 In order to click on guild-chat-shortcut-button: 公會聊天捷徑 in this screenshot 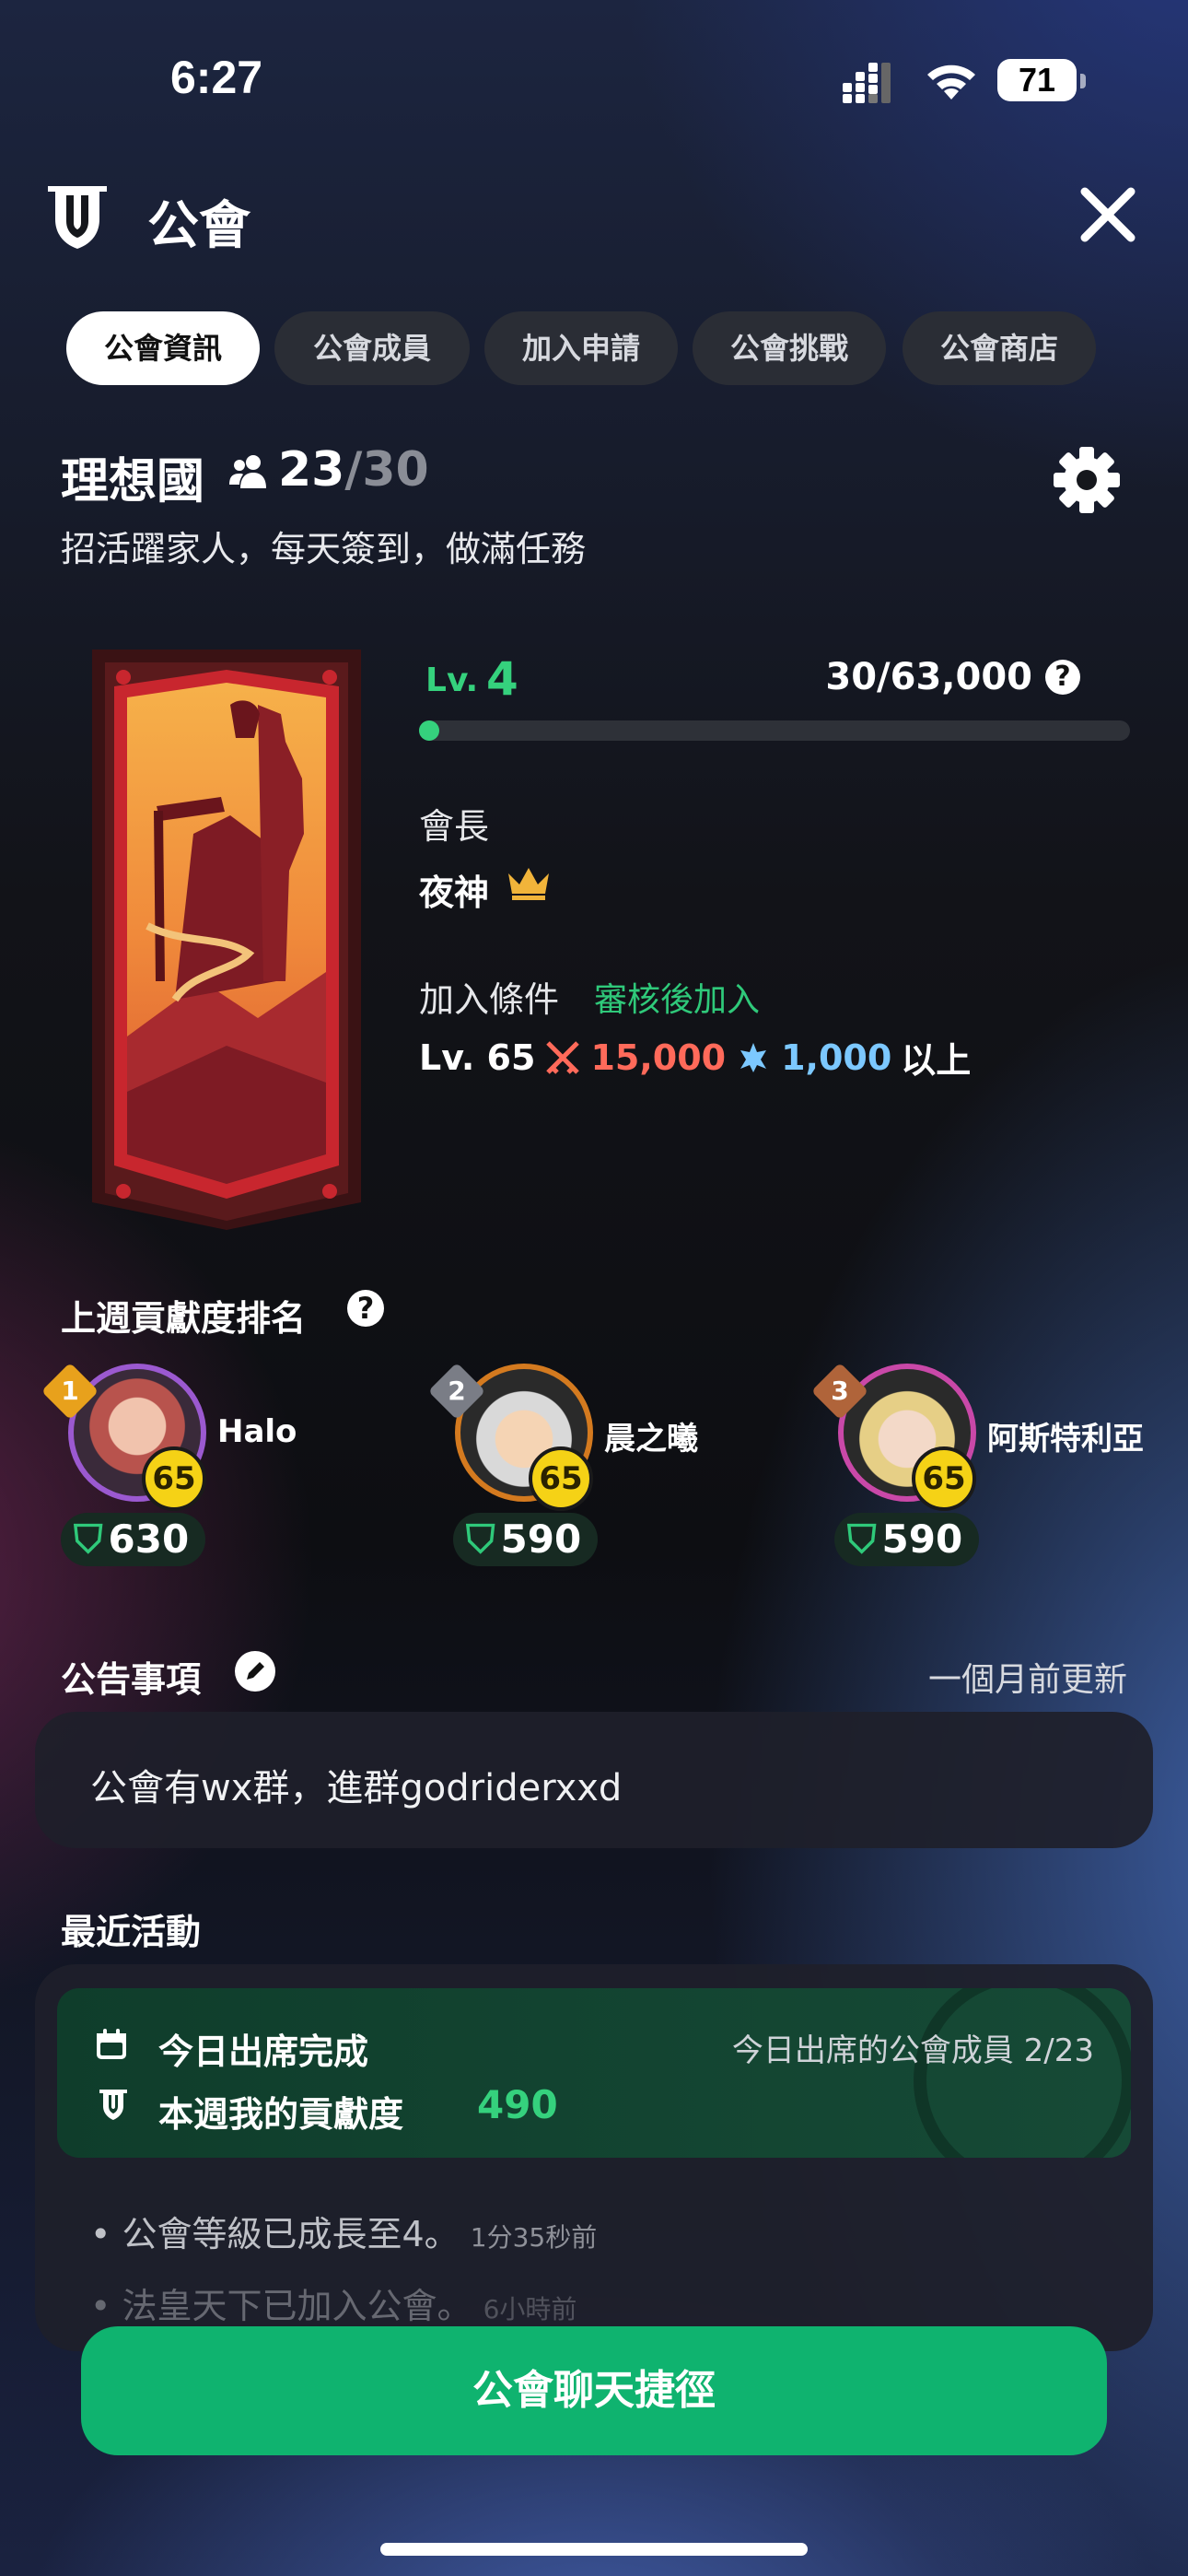, I will do `click(594, 2390)`.